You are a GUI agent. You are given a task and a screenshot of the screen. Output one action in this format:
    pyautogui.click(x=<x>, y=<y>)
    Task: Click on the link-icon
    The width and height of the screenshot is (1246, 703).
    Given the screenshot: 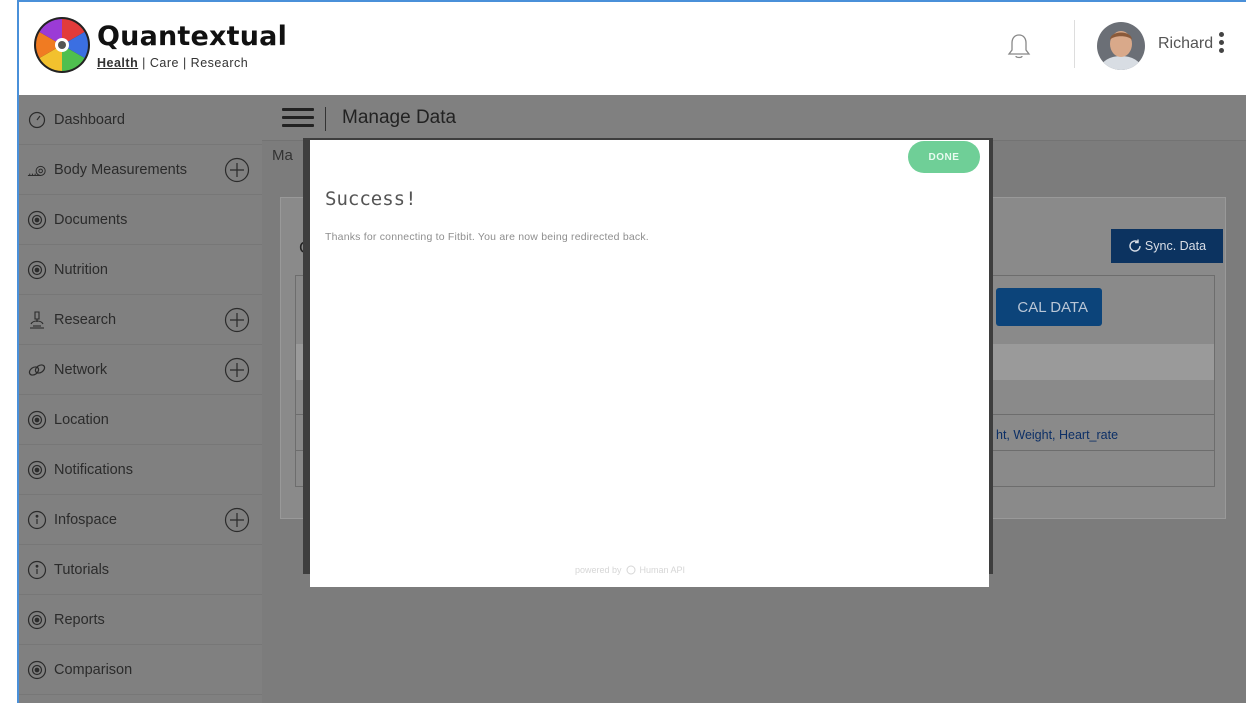 What is the action you would take?
    pyautogui.click(x=37, y=370)
    